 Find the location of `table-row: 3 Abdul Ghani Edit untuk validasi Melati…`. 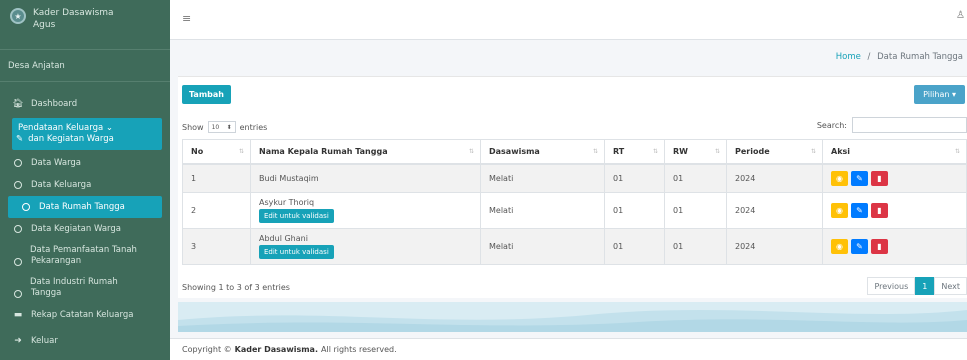

table-row: 3 Abdul Ghani Edit untuk validasi Melati… is located at coordinates (574, 246).